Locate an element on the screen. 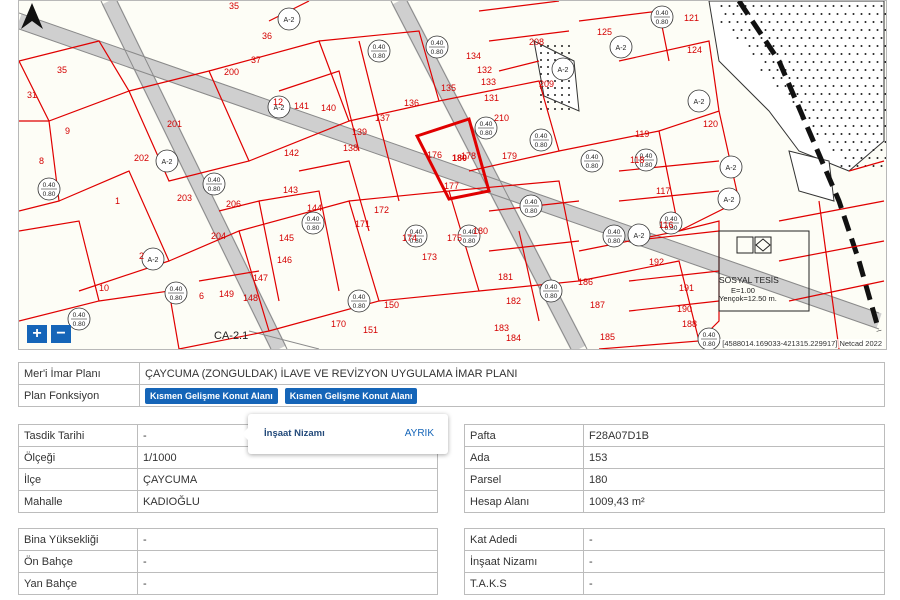  row-value: 1009,43 m² is located at coordinates (734, 501).